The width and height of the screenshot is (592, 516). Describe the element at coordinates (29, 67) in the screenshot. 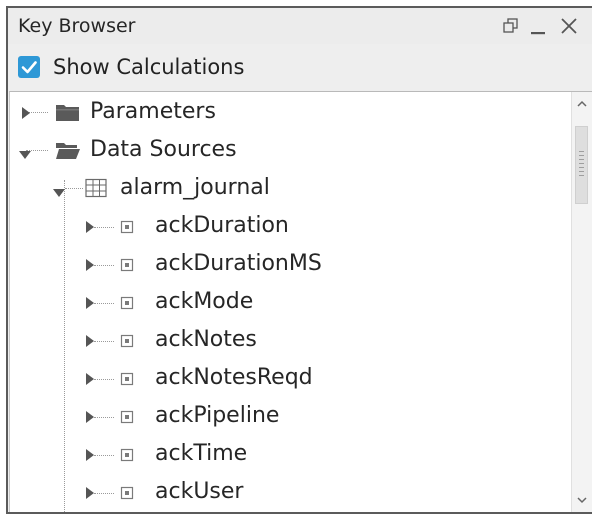

I see `show-calculations-checkbox` at that location.